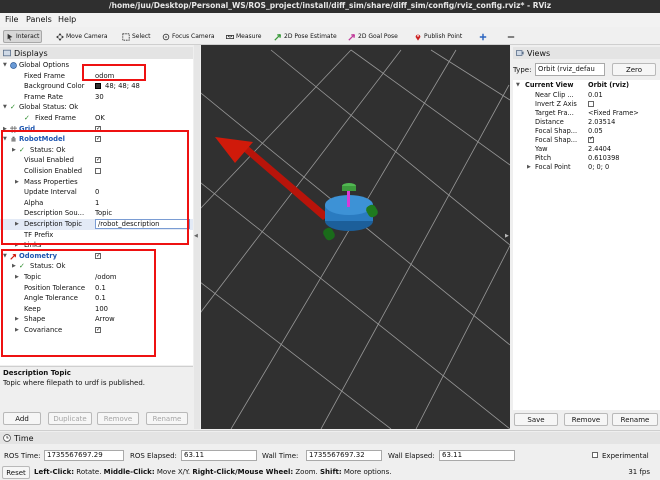 The width and height of the screenshot is (660, 480). What do you see at coordinates (167, 418) in the screenshot?
I see `rename-display-button: Rename` at bounding box center [167, 418].